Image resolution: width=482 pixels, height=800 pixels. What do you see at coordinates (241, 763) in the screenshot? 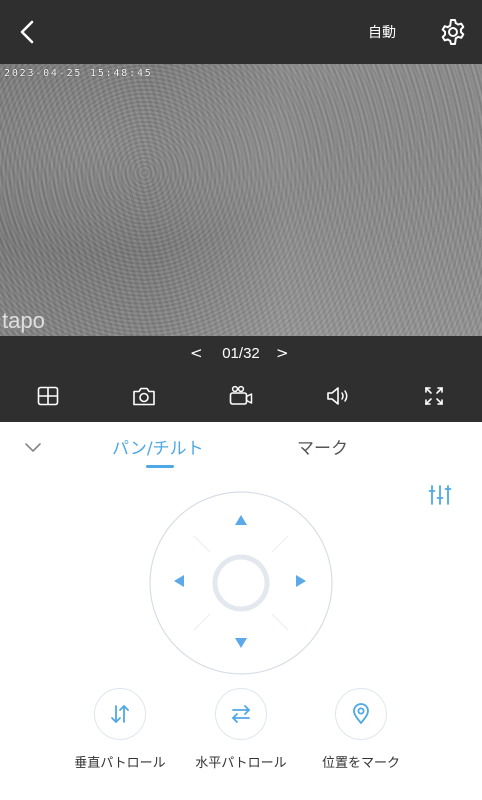
I see `horizontal-patrol-label: 水平パトロール` at bounding box center [241, 763].